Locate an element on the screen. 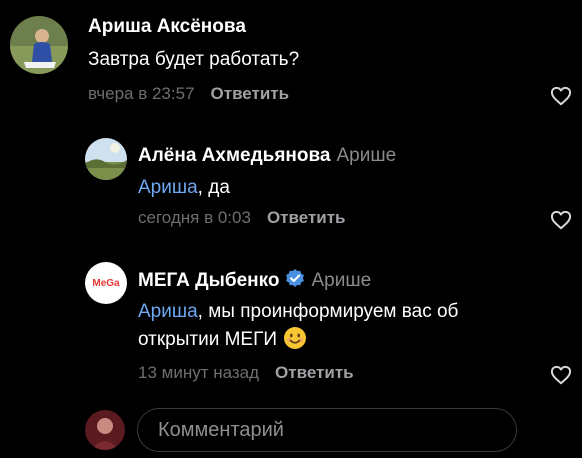  comment-author: Алёна Ахмедьянова Арише is located at coordinates (267, 156).